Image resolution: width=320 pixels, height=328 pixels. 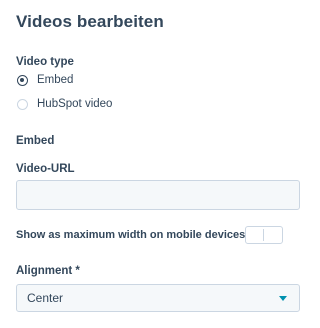 I want to click on alignment-select: Center, so click(x=158, y=298).